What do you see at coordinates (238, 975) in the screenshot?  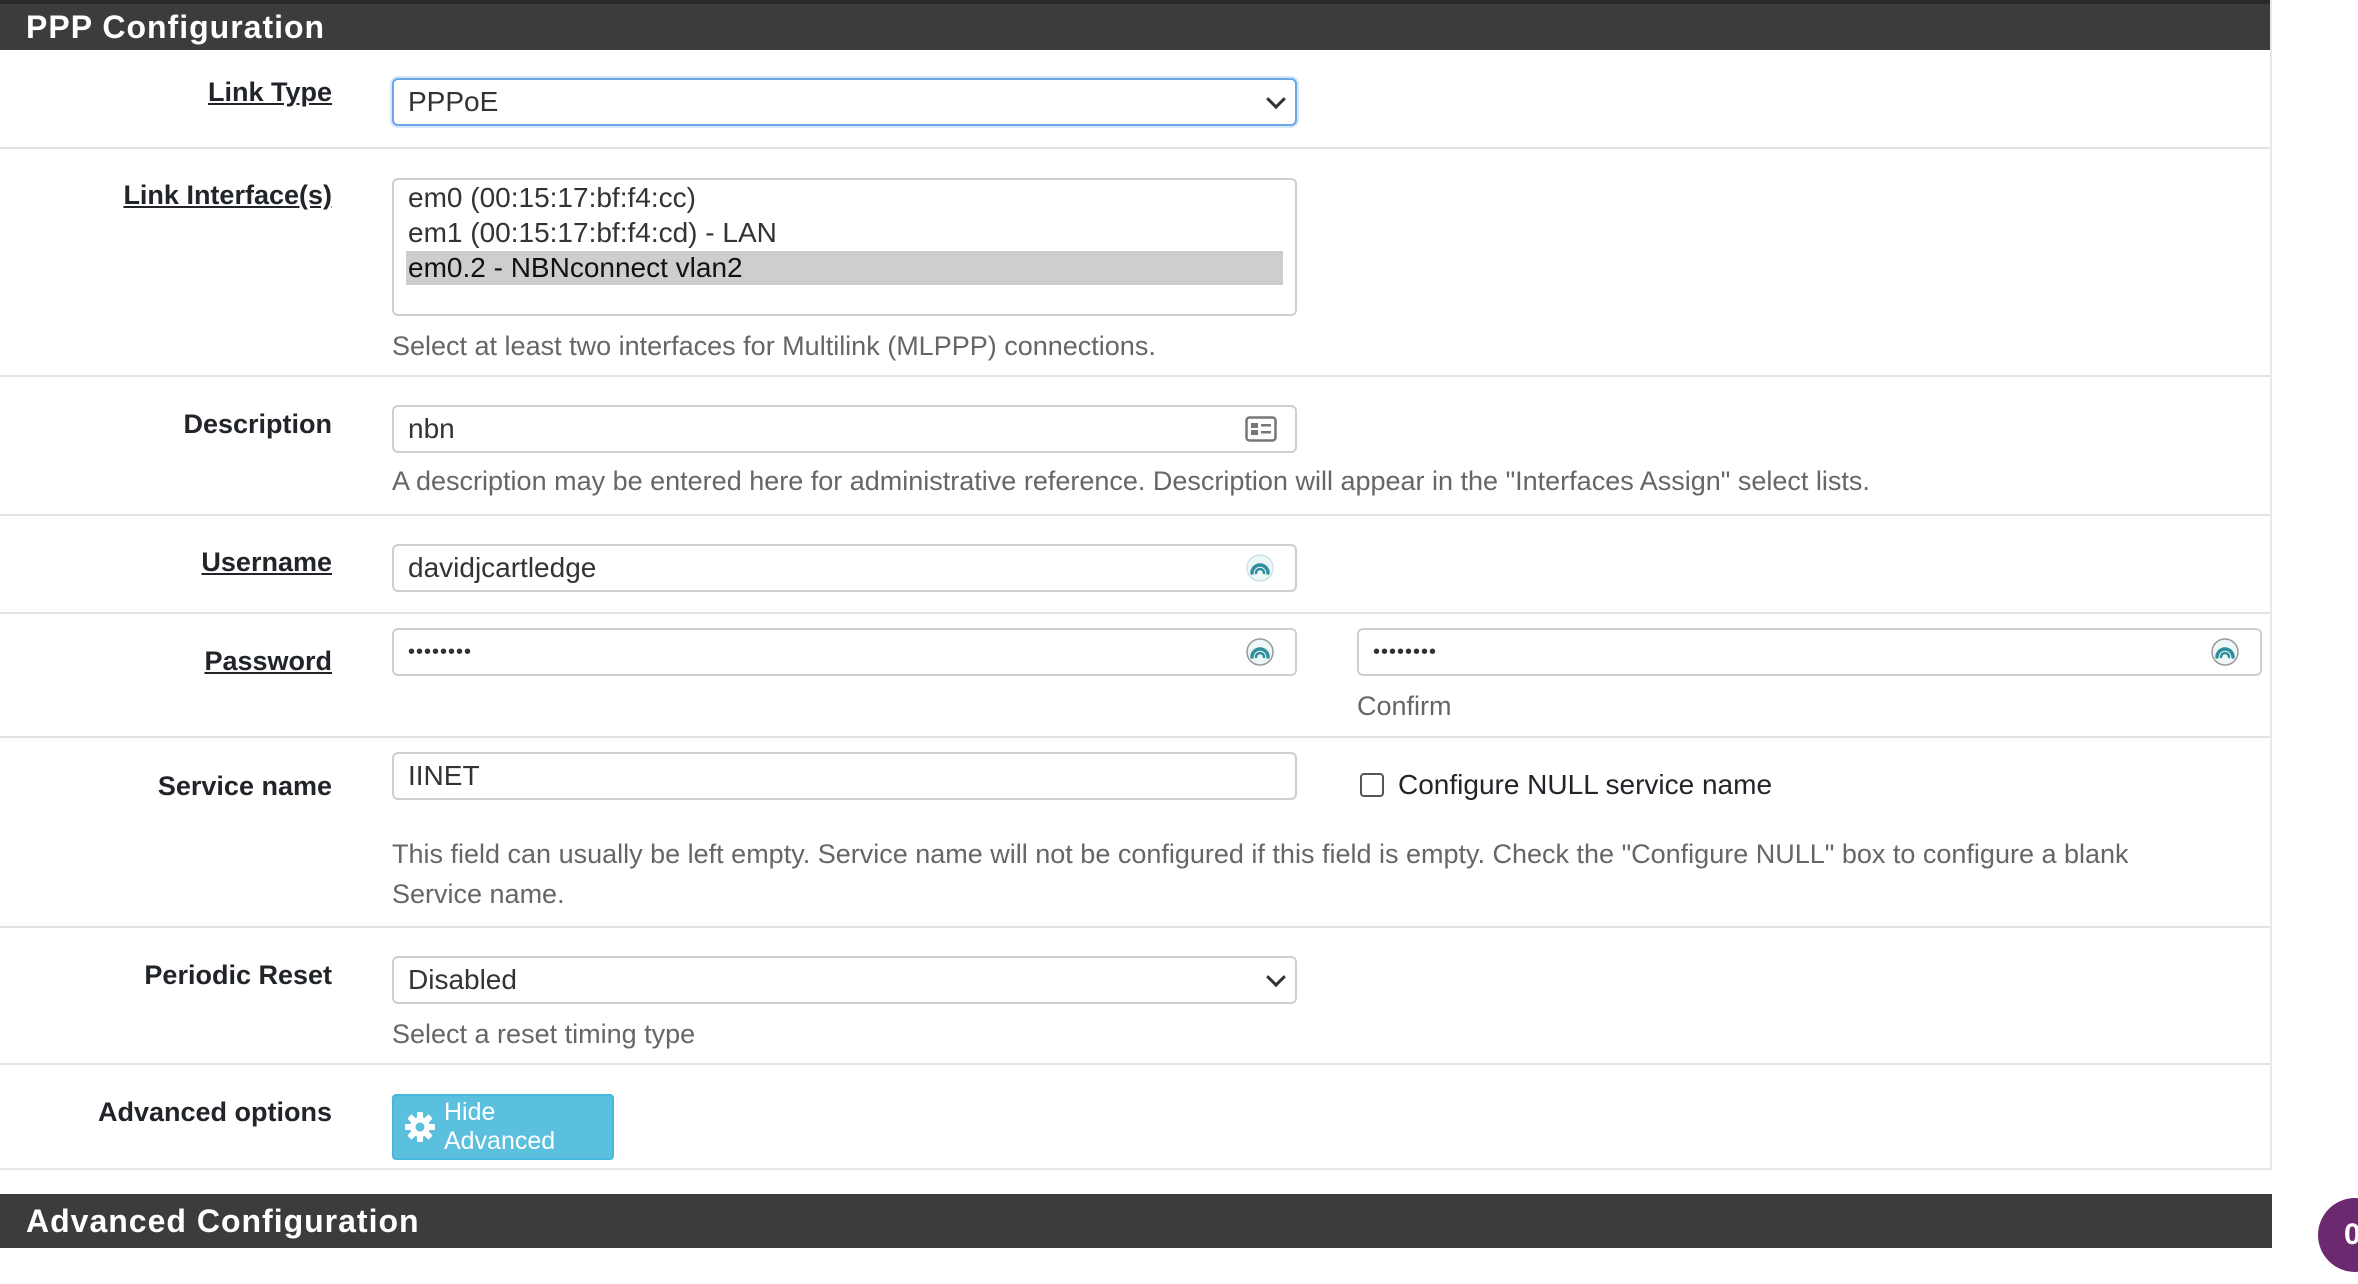 I see `periodic-reset-label: Periodic Reset` at bounding box center [238, 975].